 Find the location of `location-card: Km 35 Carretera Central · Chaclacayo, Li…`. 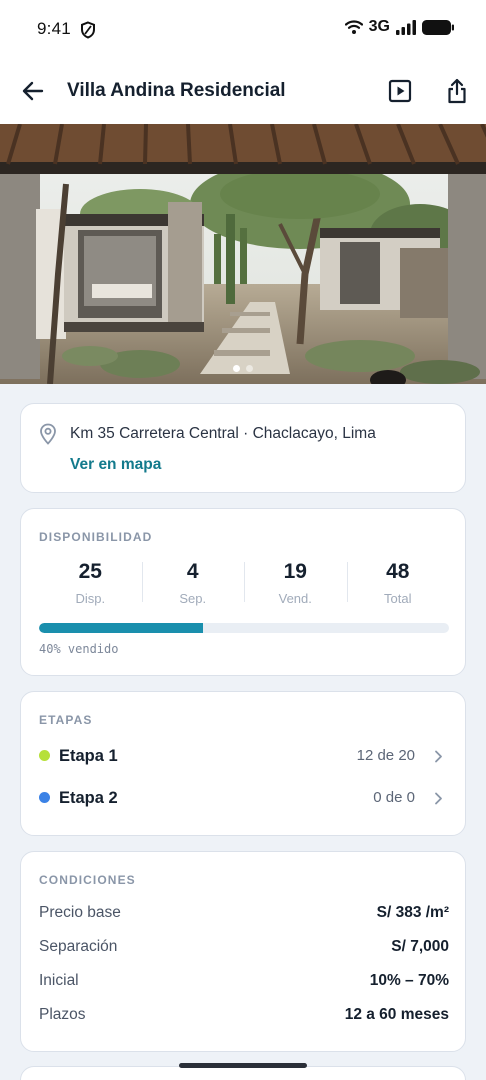

location-card: Km 35 Carretera Central · Chaclacayo, Li… is located at coordinates (243, 448).